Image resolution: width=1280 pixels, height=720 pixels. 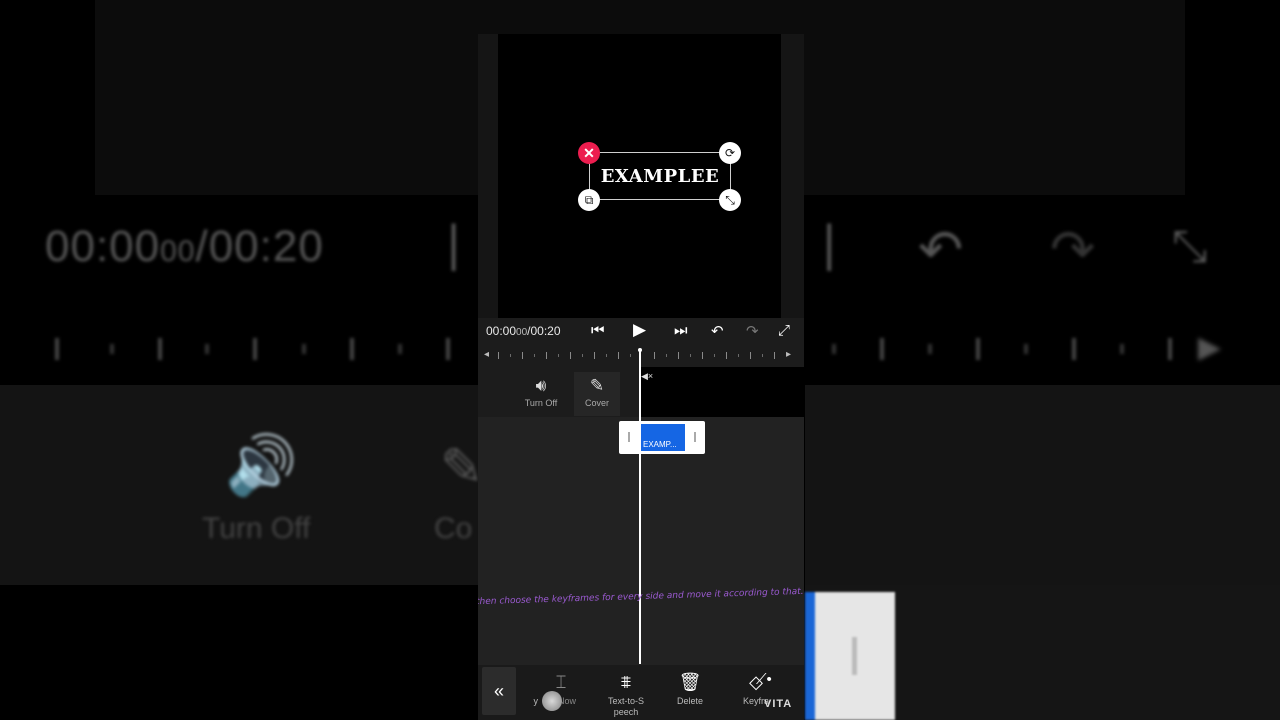 I want to click on background-speaker-icon: 🔊, so click(x=261, y=465).